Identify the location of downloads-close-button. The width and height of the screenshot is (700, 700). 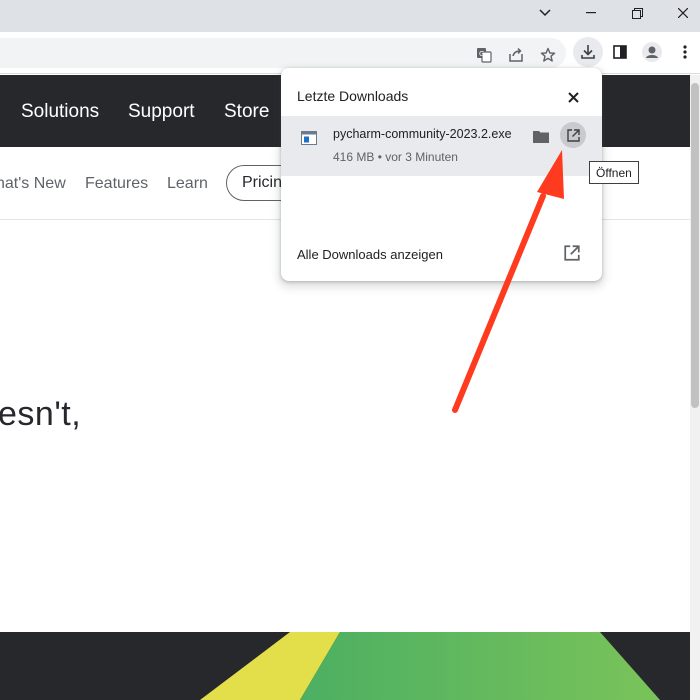
(573, 97).